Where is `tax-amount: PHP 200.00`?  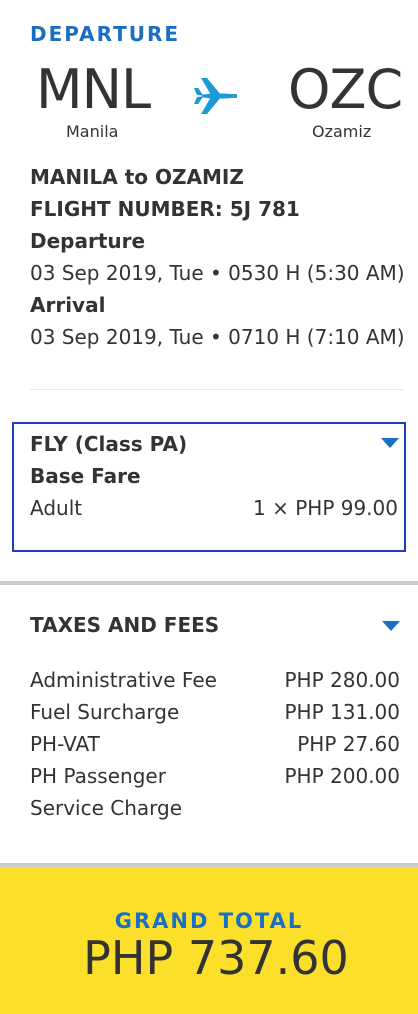 tax-amount: PHP 200.00 is located at coordinates (342, 776).